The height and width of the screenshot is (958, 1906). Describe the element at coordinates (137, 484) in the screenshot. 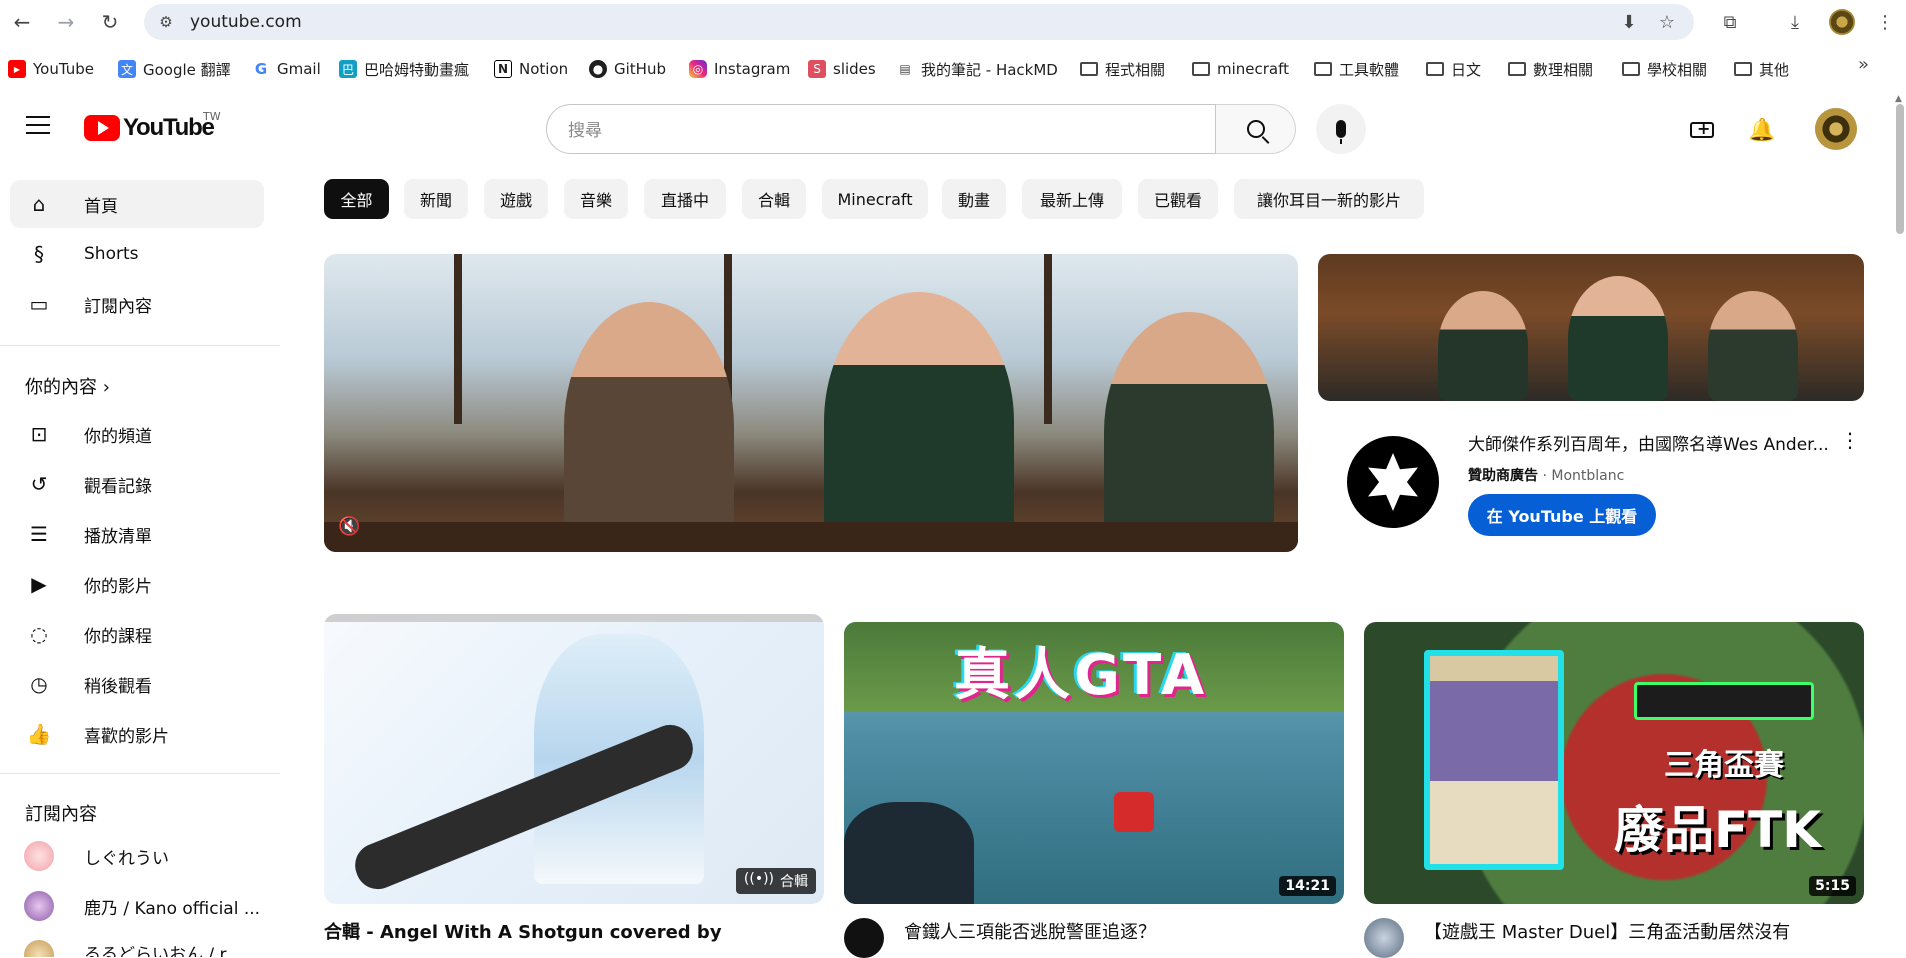

I see `sidebar-item-history: ↺ 觀看記錄` at that location.